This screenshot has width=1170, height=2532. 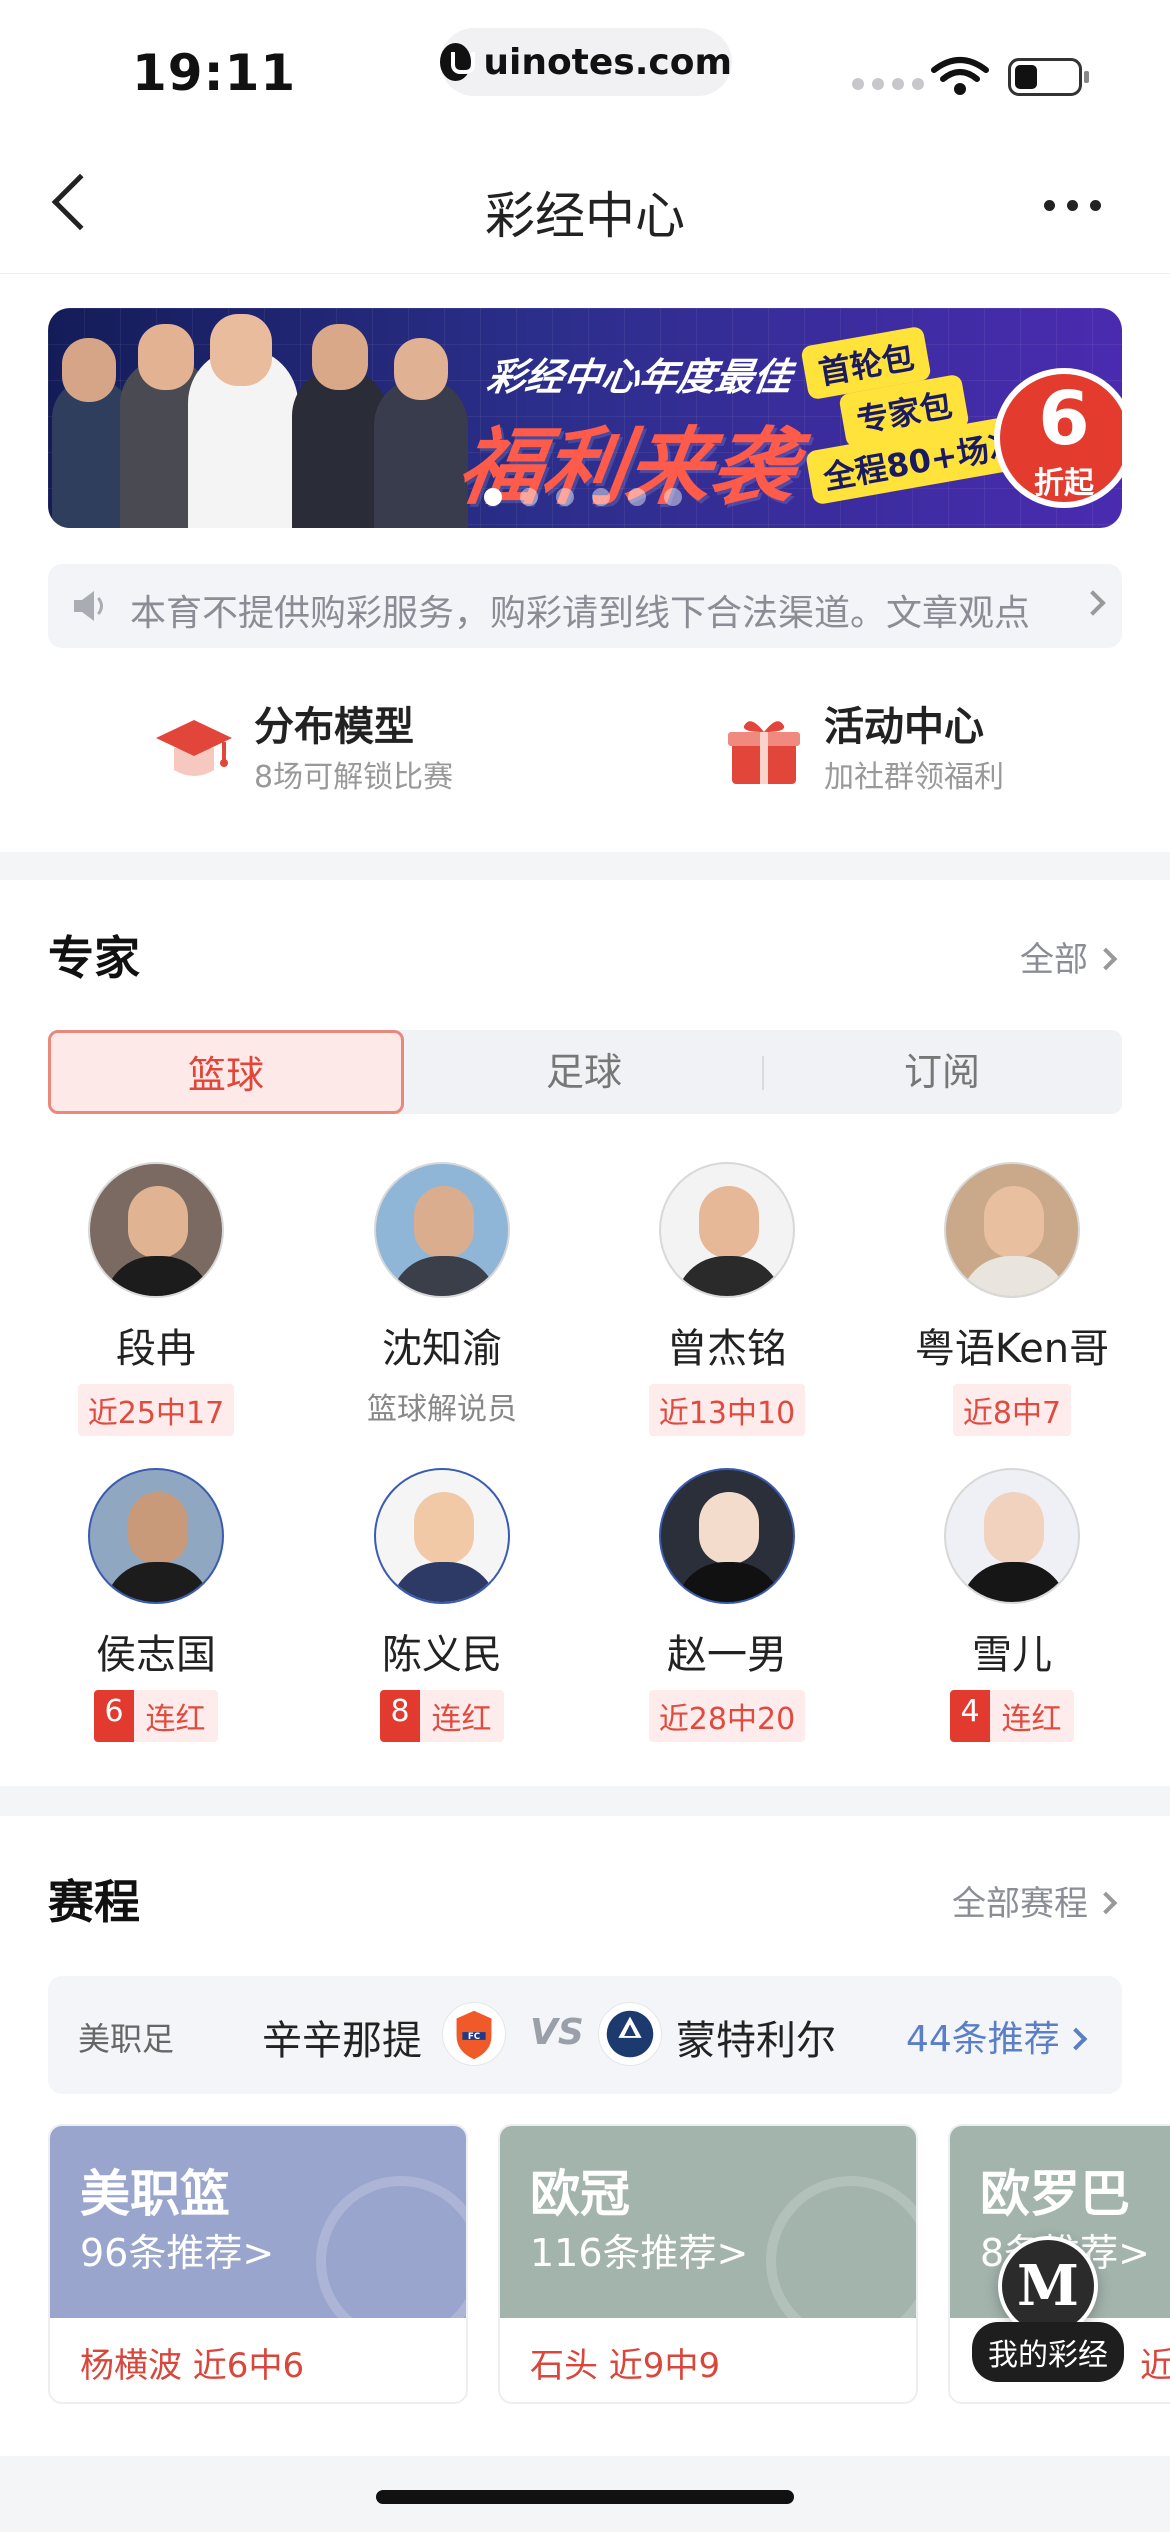 I want to click on expert-card: 曾杰铭 近13中10, so click(x=727, y=1299).